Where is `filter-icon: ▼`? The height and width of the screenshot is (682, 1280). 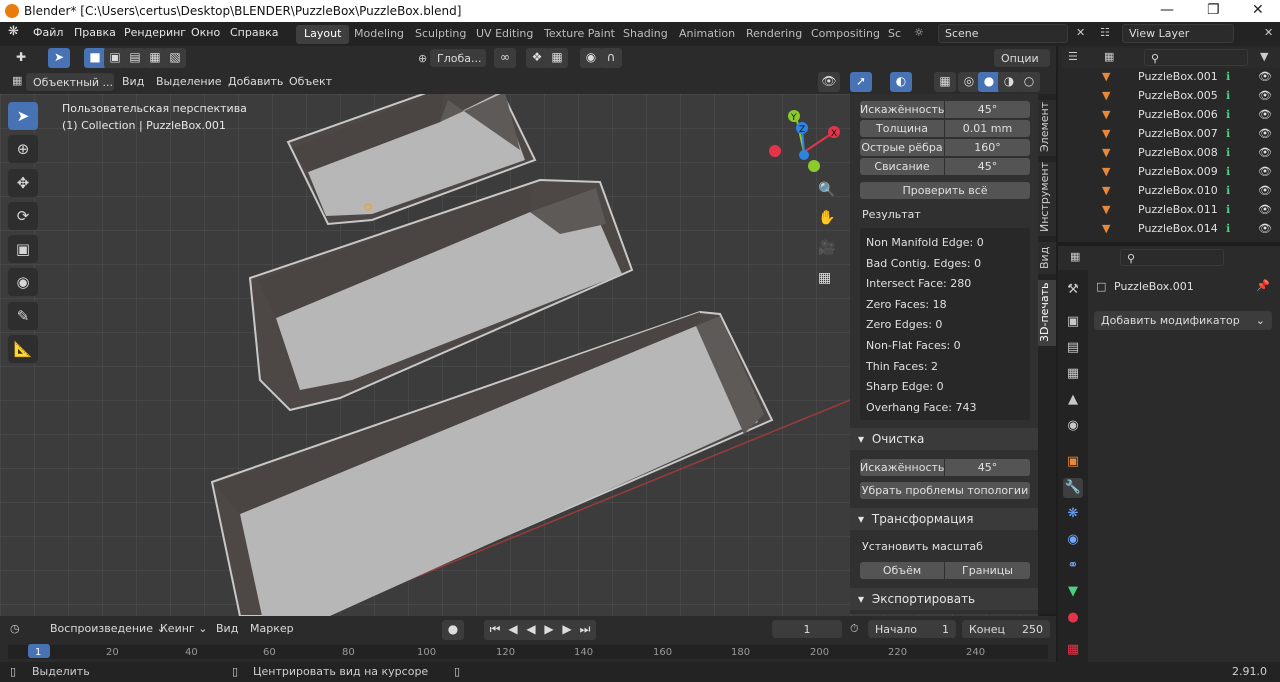 filter-icon: ▼ is located at coordinates (1264, 56).